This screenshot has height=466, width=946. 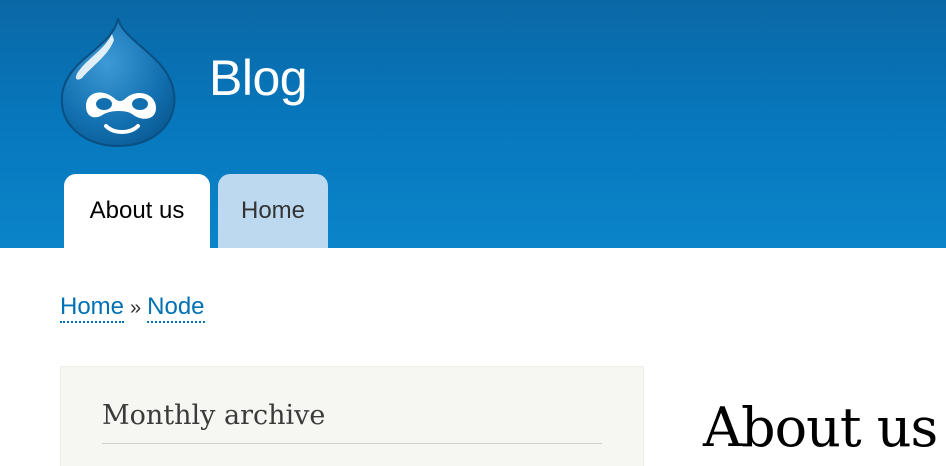 What do you see at coordinates (137, 211) in the screenshot?
I see `tab-about-us: About us` at bounding box center [137, 211].